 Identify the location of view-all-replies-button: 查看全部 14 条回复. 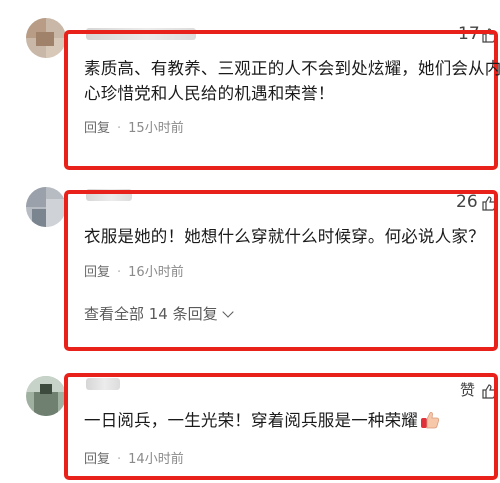
(159, 314).